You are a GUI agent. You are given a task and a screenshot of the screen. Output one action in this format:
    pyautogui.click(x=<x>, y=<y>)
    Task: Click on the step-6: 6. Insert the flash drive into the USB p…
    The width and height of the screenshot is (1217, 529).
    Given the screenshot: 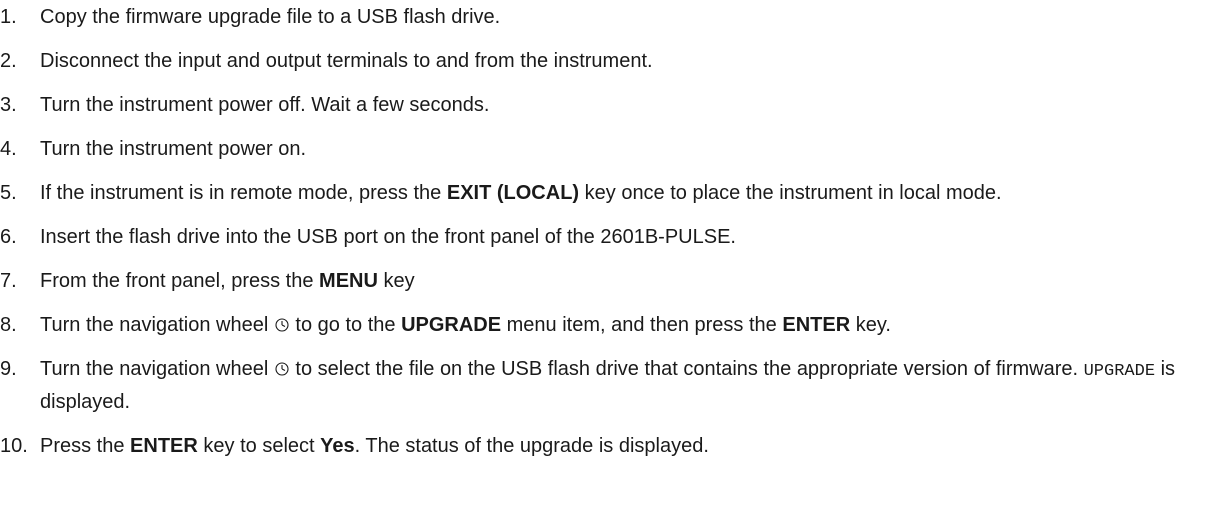 What is the action you would take?
    pyautogui.click(x=608, y=237)
    